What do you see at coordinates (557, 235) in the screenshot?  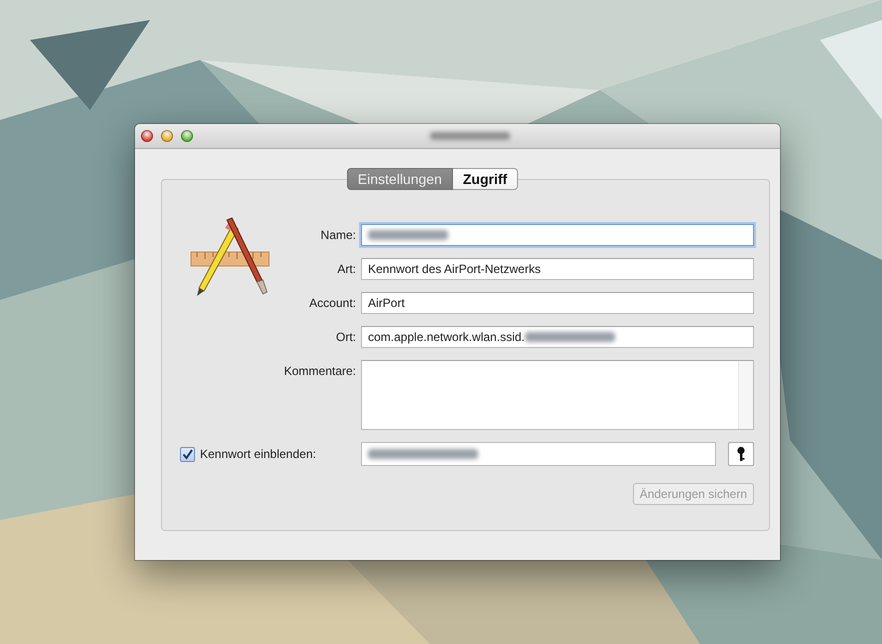 I see `input-field` at bounding box center [557, 235].